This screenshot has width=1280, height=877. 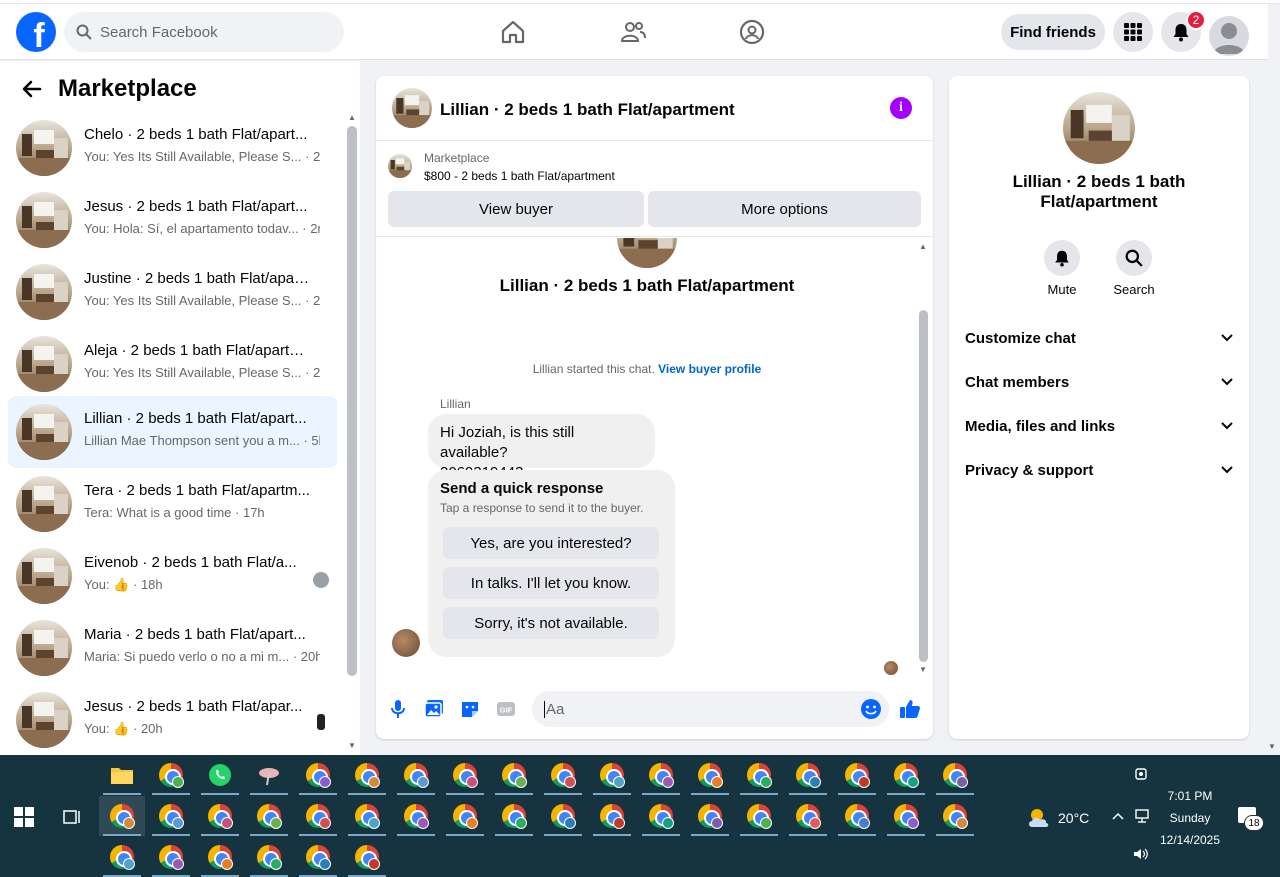 What do you see at coordinates (1229, 36) in the screenshot?
I see `account-avatar` at bounding box center [1229, 36].